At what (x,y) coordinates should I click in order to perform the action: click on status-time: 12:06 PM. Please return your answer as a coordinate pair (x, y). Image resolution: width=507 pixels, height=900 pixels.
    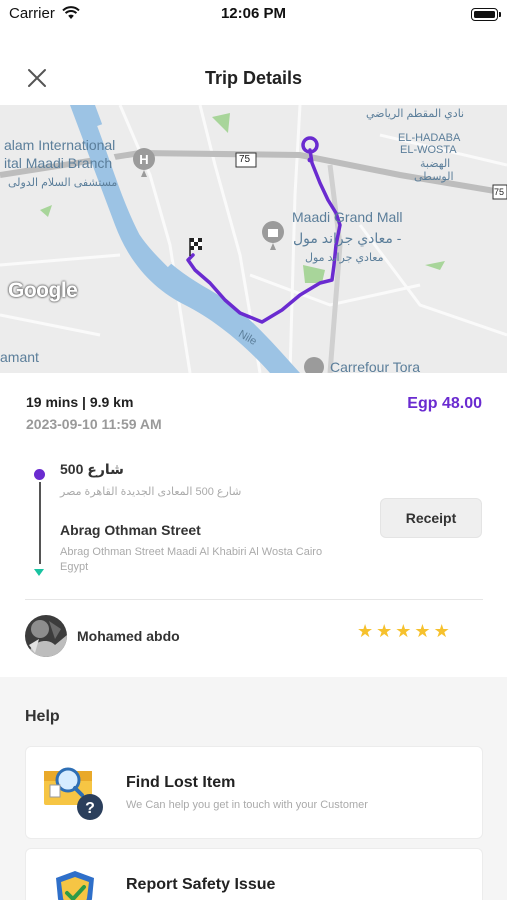
    Looking at the image, I should click on (253, 13).